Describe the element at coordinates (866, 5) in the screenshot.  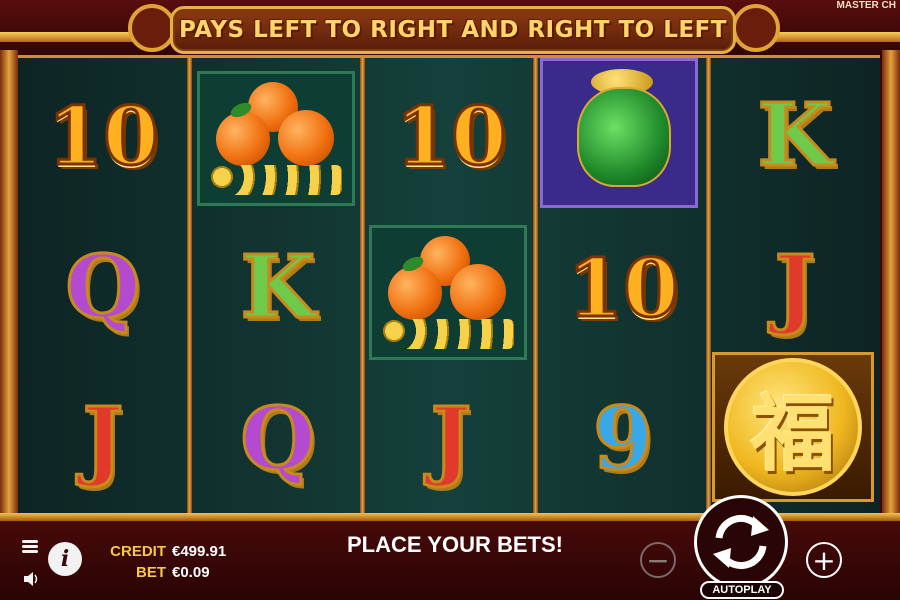
I see `game-brand: MASTER CH` at that location.